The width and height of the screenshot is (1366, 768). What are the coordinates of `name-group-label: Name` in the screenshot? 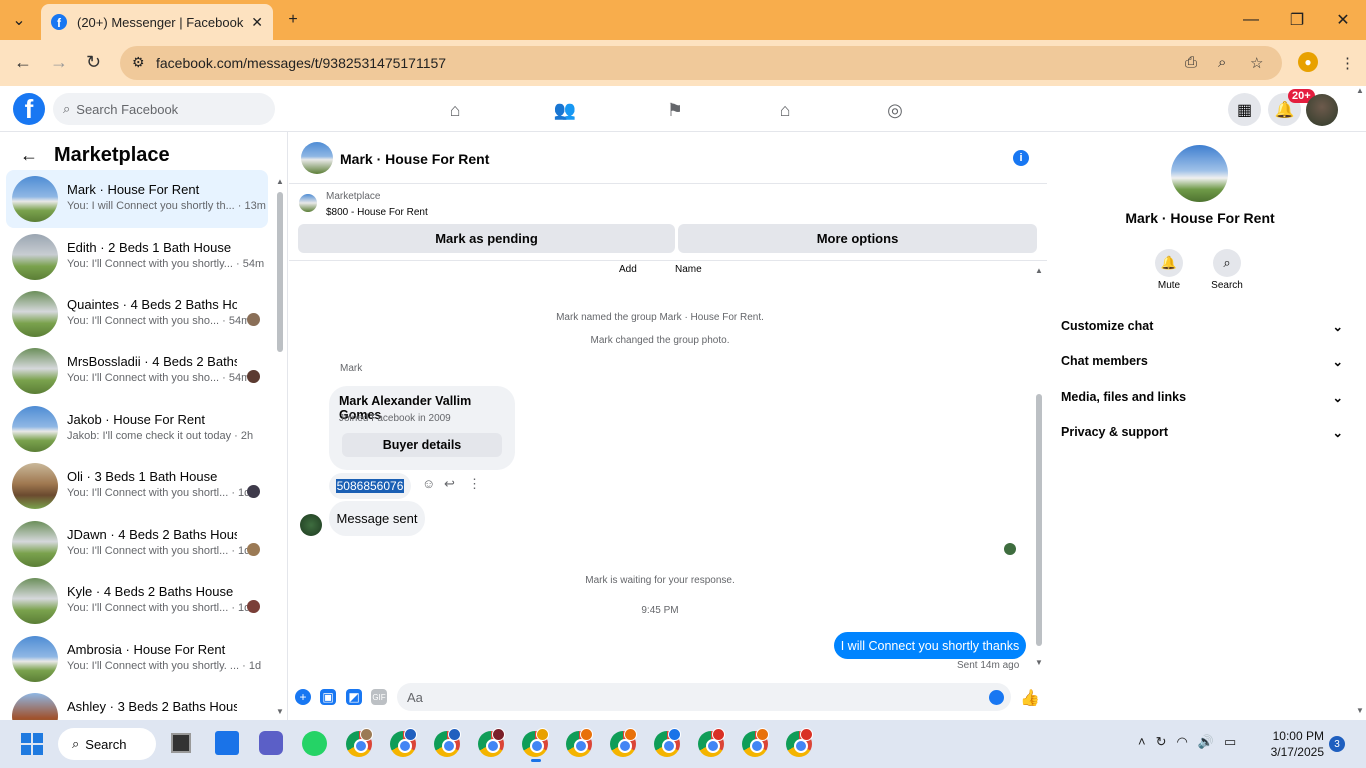 It's located at (688, 269).